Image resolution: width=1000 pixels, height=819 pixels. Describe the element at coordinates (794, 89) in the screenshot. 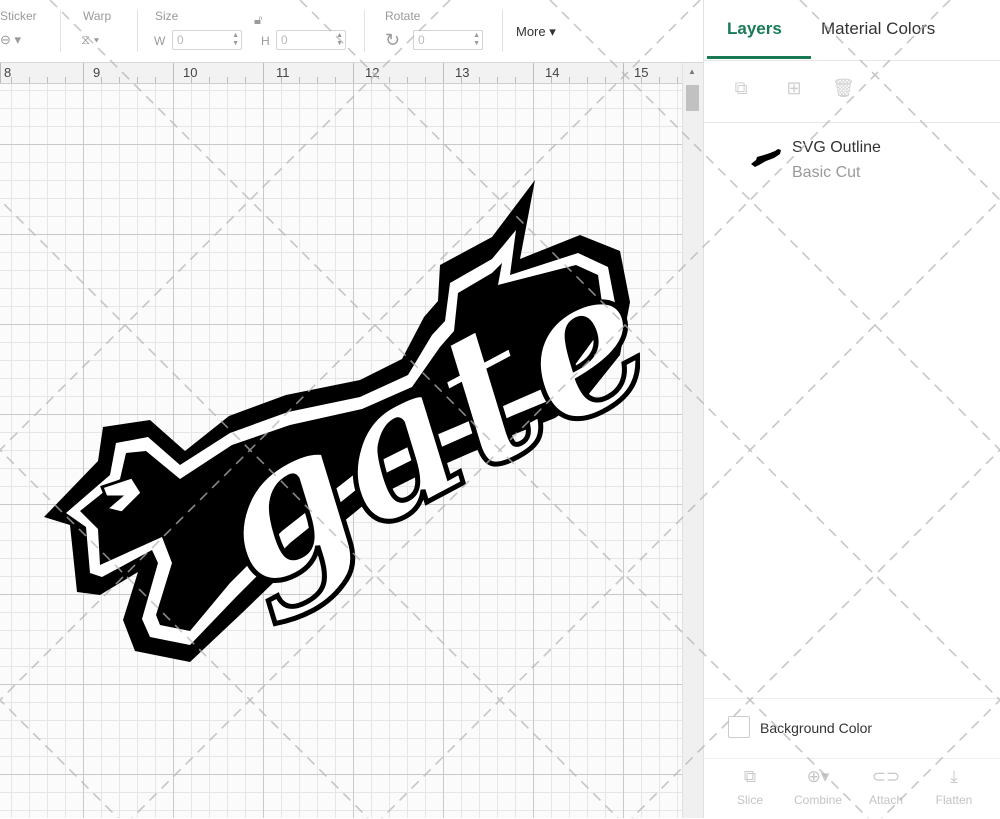

I see `duplicate-icon: ⊞` at that location.